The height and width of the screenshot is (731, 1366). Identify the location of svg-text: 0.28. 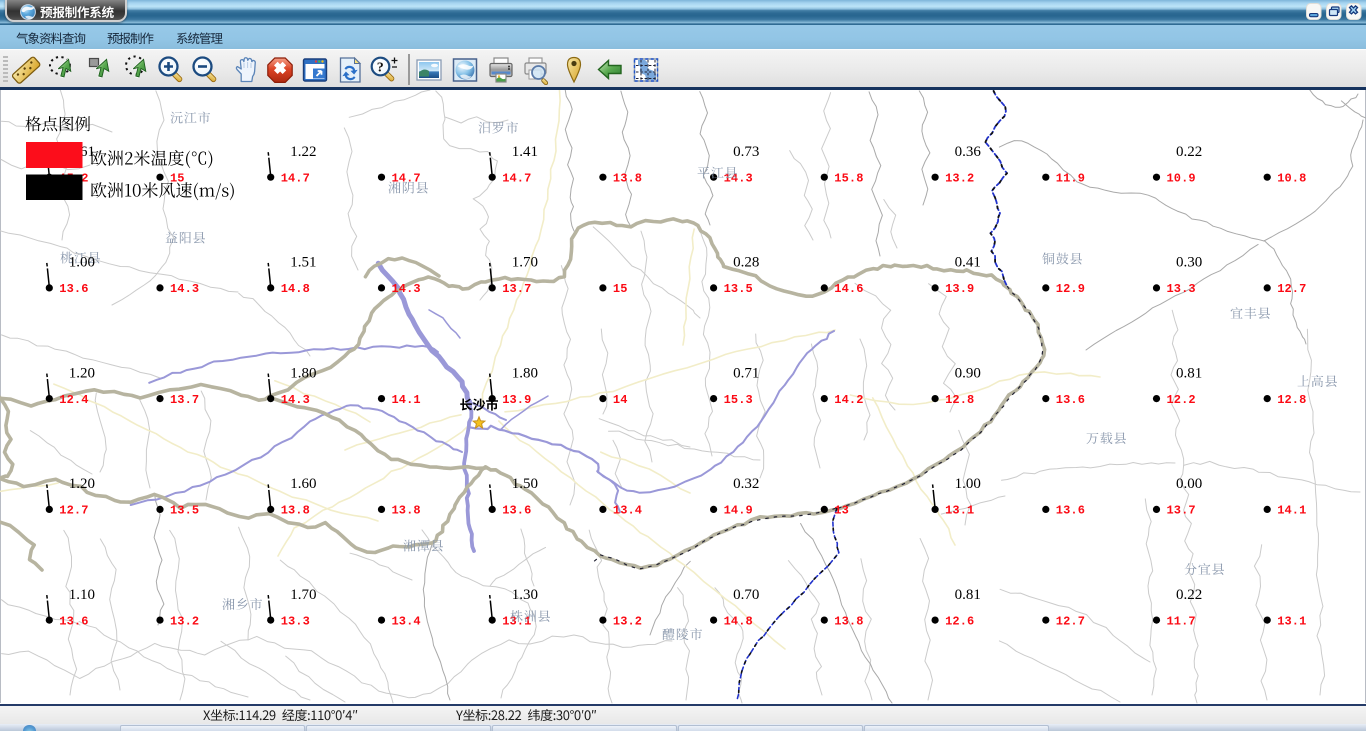
(746, 263).